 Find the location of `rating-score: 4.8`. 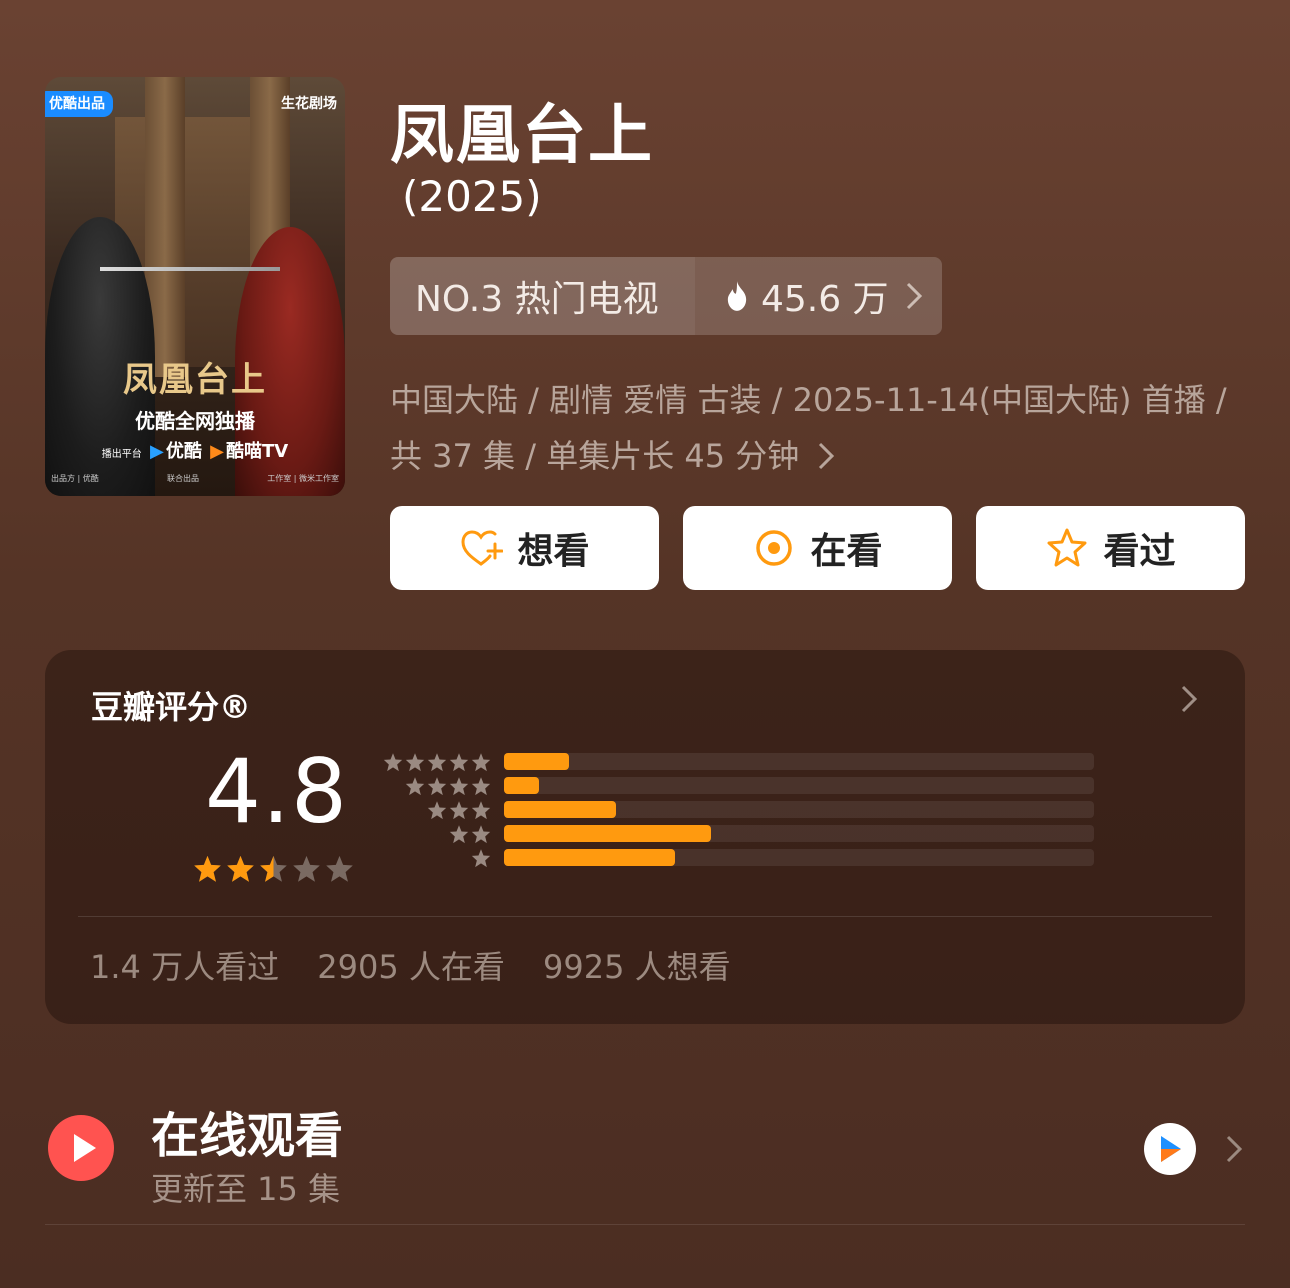

rating-score: 4.8 is located at coordinates (276, 791).